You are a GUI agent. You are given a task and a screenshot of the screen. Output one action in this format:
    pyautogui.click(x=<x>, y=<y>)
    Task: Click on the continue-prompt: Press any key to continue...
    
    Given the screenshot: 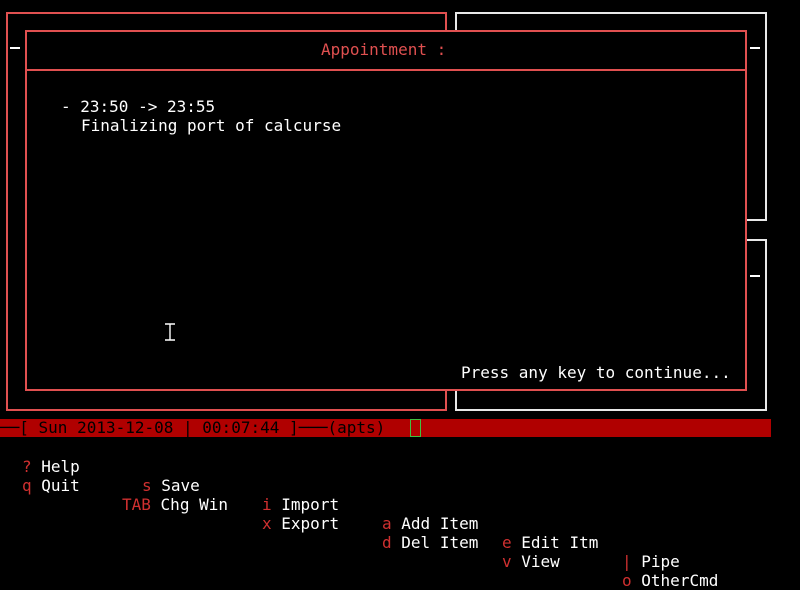 What is the action you would take?
    pyautogui.click(x=596, y=372)
    